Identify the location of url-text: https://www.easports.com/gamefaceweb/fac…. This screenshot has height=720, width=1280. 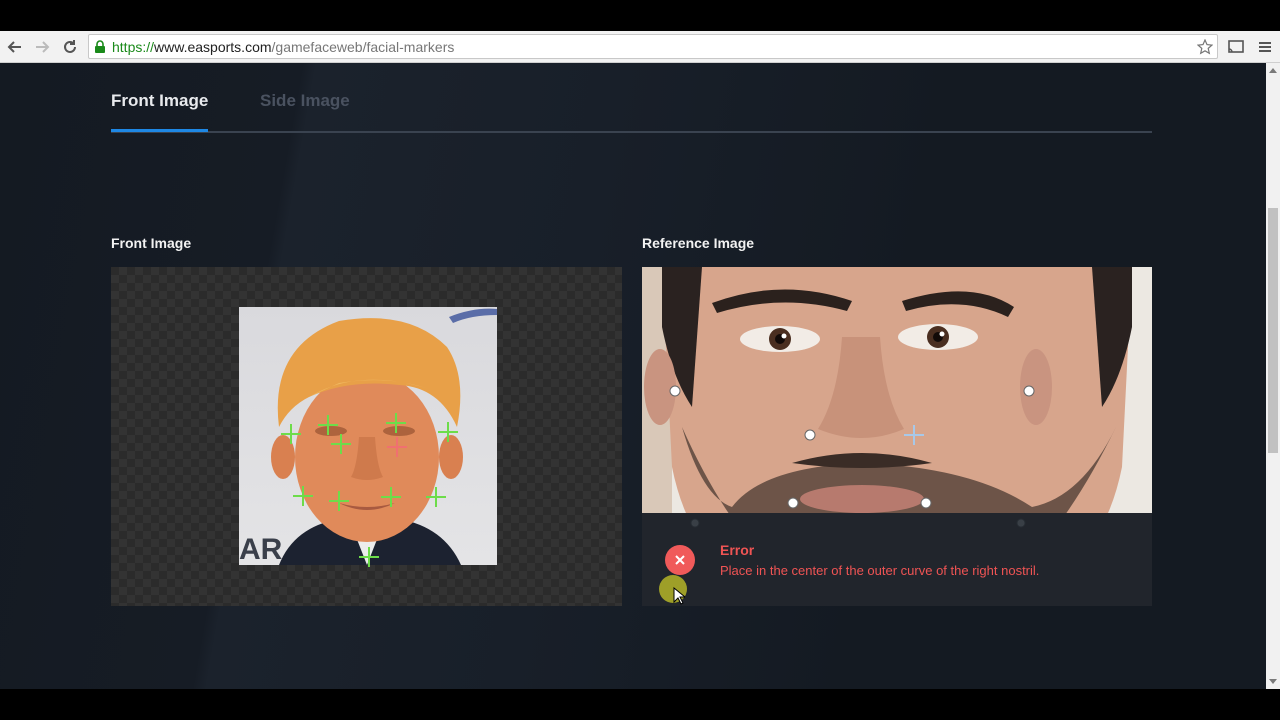
(283, 47).